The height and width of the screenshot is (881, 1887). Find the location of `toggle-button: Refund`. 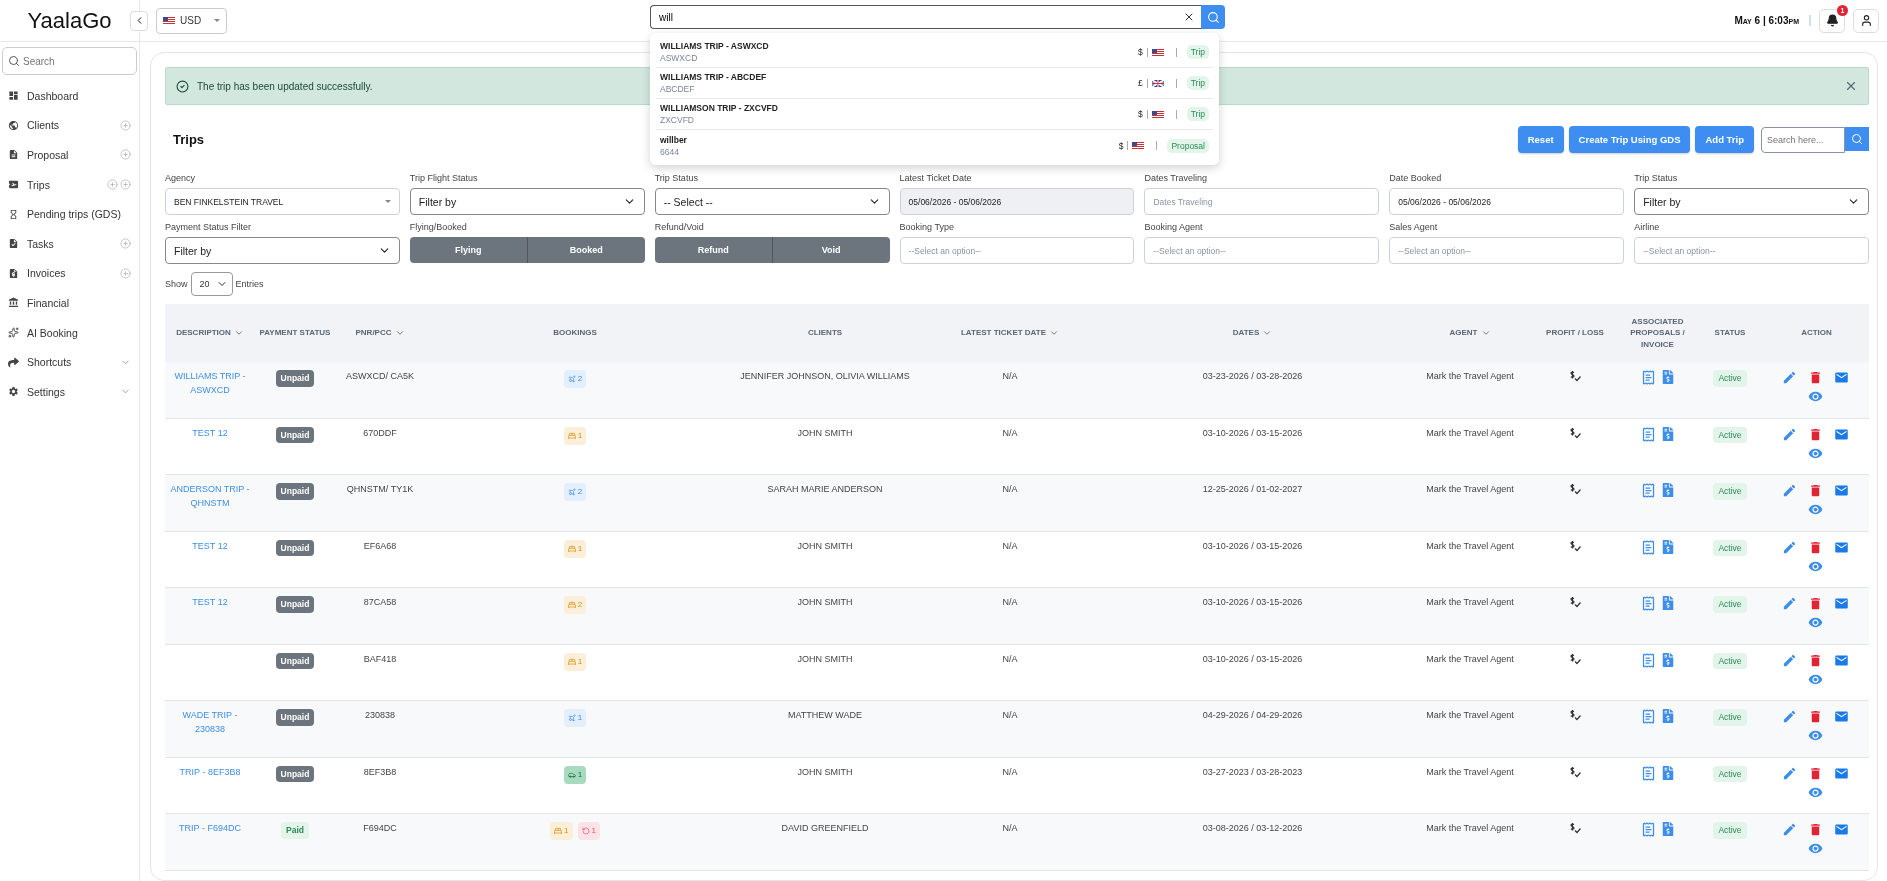

toggle-button: Refund is located at coordinates (713, 250).